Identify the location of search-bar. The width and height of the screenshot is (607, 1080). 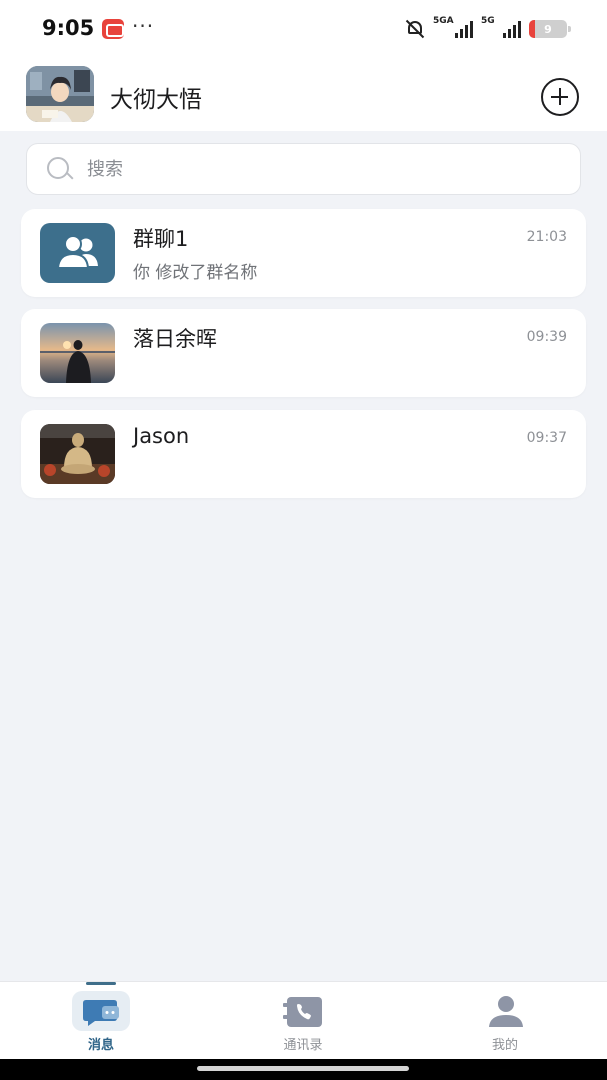
(303, 169).